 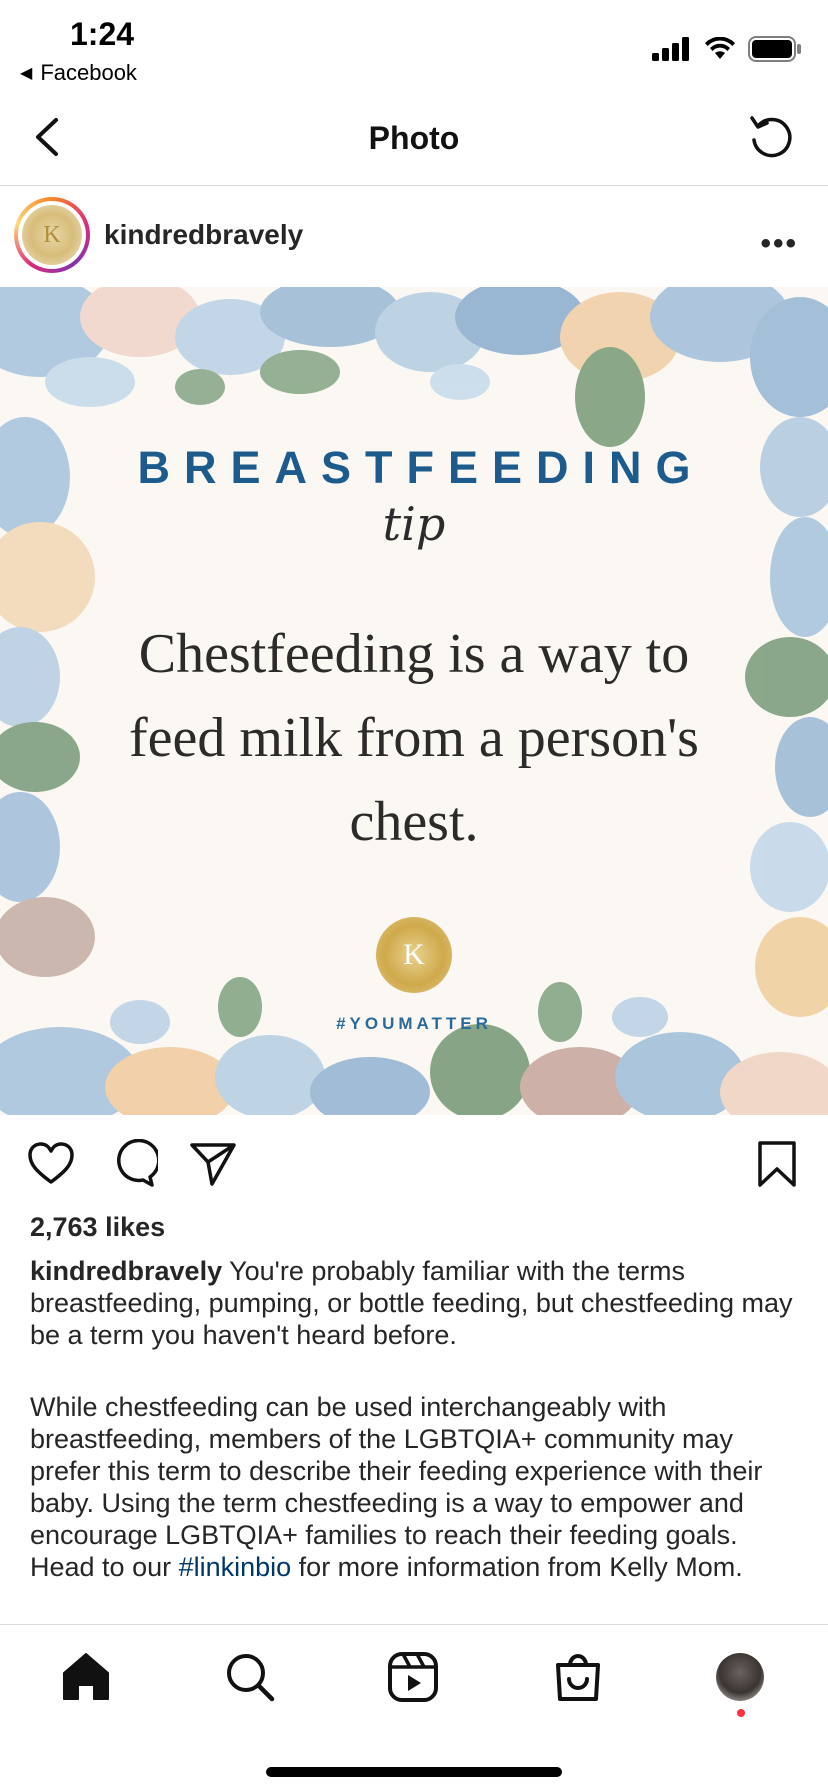 What do you see at coordinates (578, 1677) in the screenshot?
I see `shop-icon` at bounding box center [578, 1677].